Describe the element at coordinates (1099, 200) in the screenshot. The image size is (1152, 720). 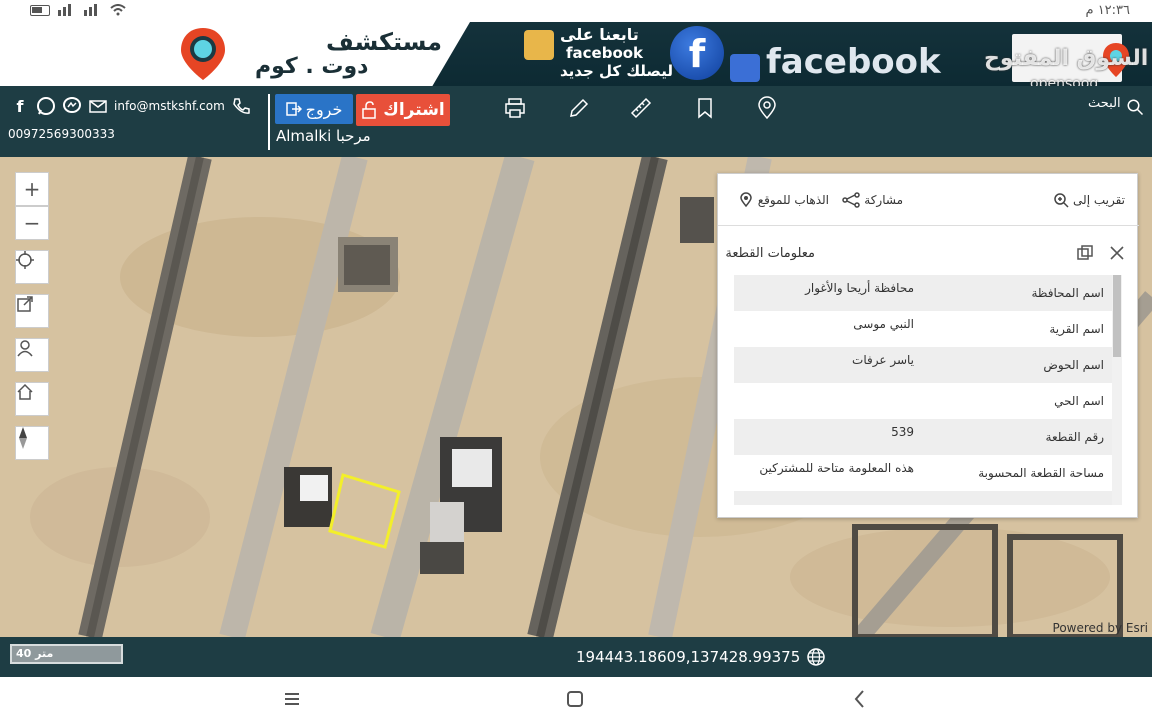
I see `zoom-to-label: تقريب إلى` at that location.